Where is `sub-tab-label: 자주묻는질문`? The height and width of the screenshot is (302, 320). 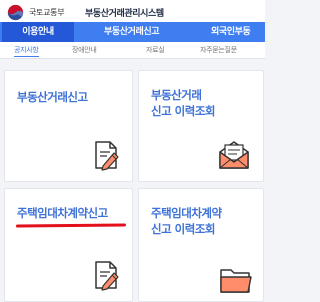
sub-tab-label: 자주묻는질문 is located at coordinates (218, 50).